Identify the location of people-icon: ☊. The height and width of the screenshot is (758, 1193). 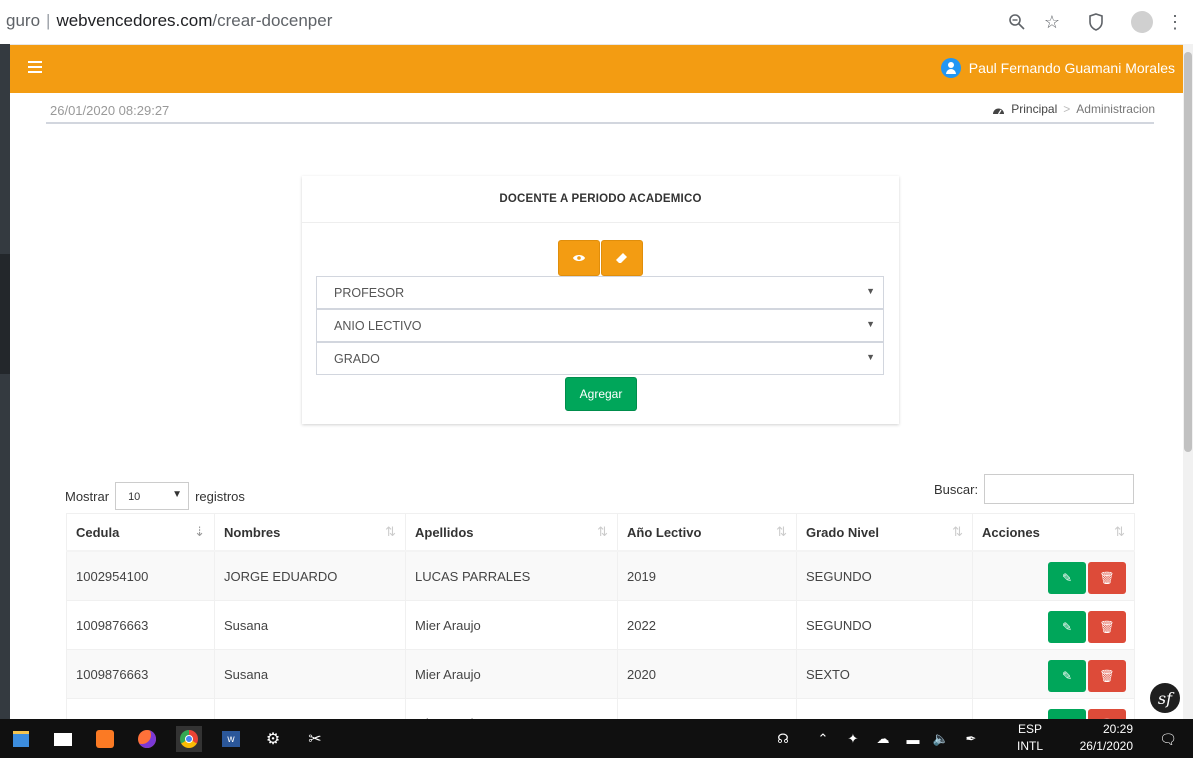
(783, 739).